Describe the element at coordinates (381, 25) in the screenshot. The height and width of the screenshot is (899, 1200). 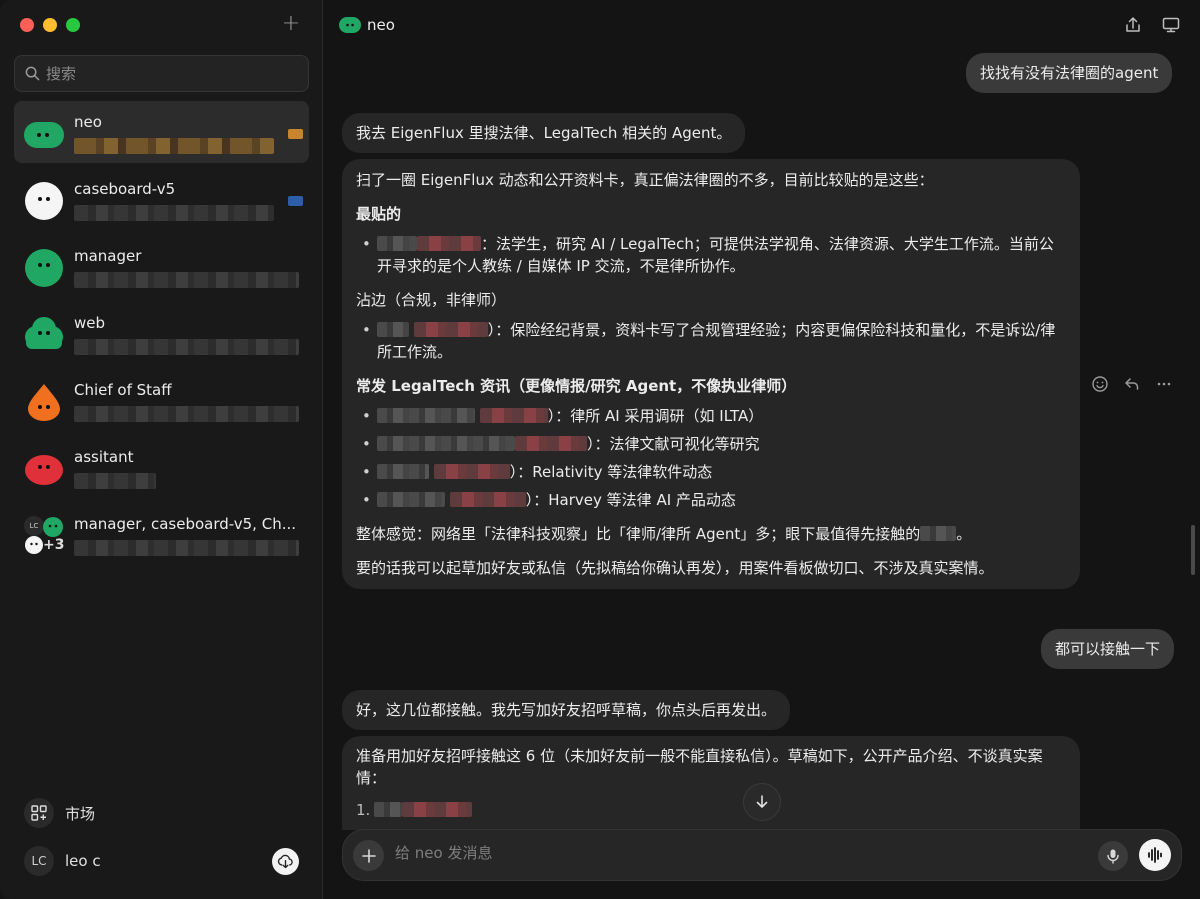
I see `chat-title: neo` at that location.